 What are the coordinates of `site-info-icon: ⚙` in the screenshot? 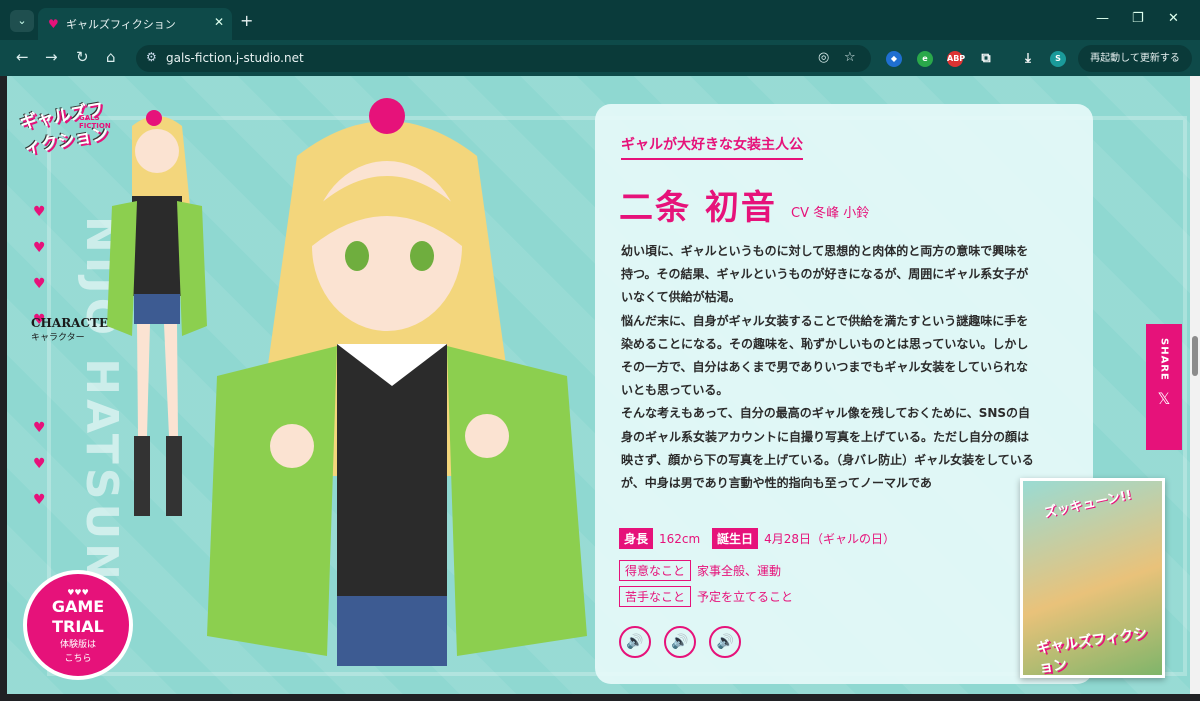 It's located at (151, 57).